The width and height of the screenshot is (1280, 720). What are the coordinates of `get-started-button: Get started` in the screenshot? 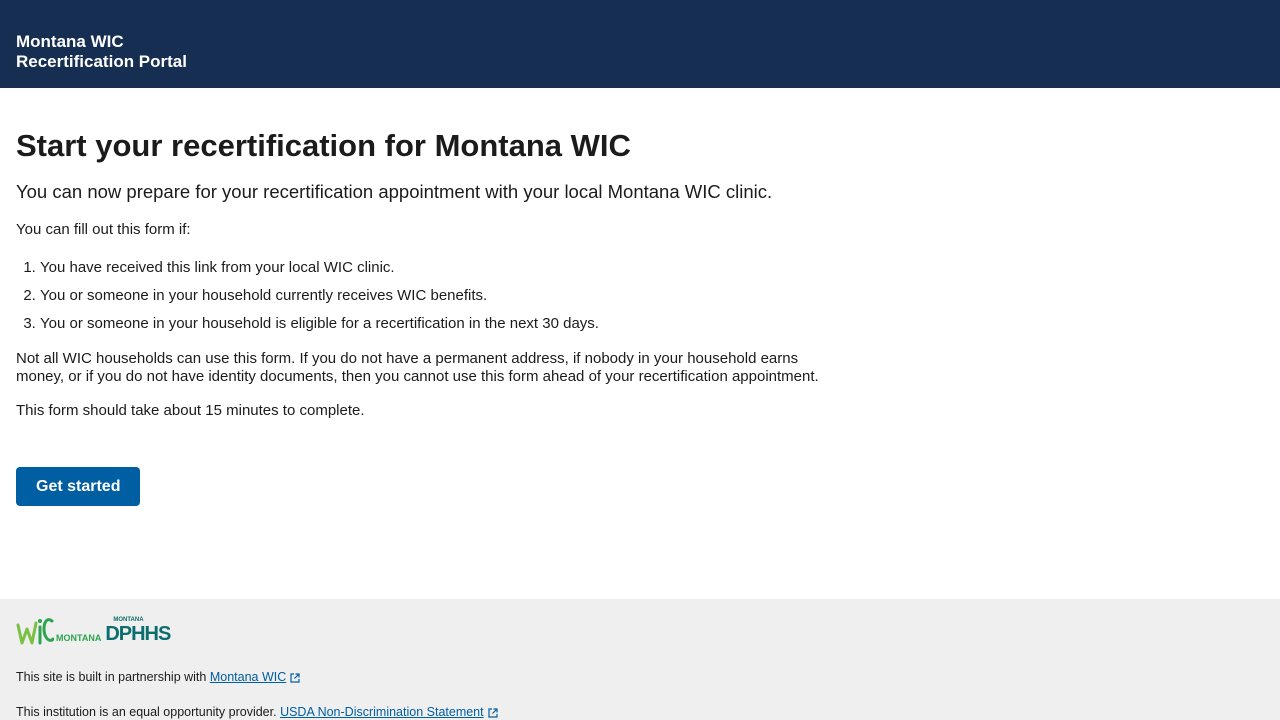 It's located at (78, 486).